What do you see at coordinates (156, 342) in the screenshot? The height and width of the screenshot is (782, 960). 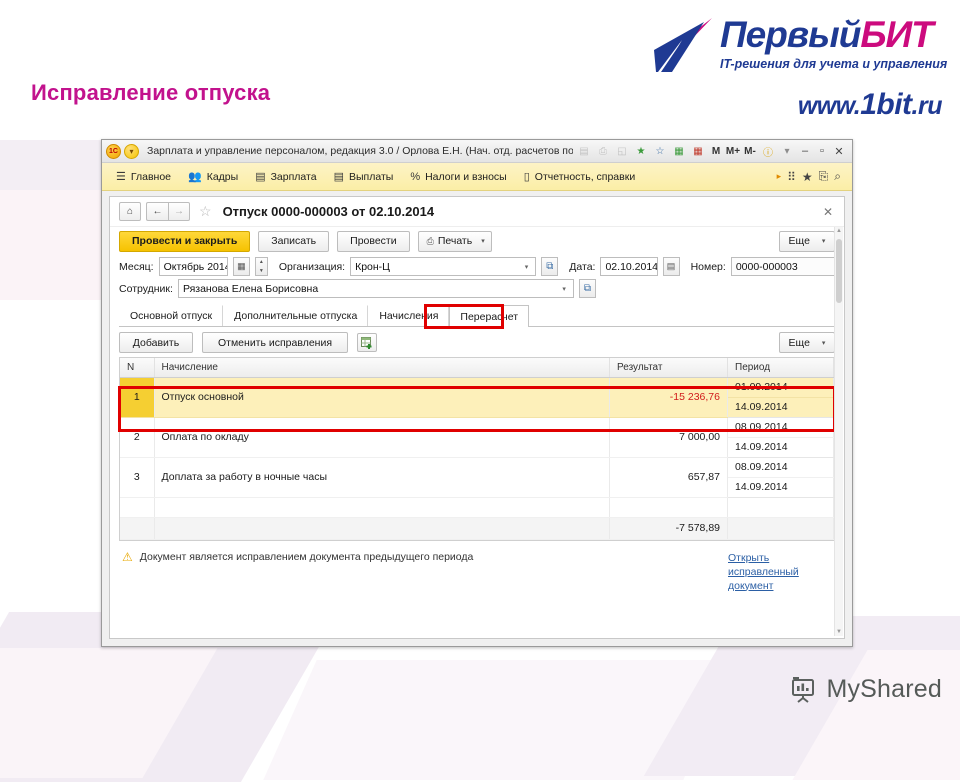 I see `add-row-button: Добавить` at bounding box center [156, 342].